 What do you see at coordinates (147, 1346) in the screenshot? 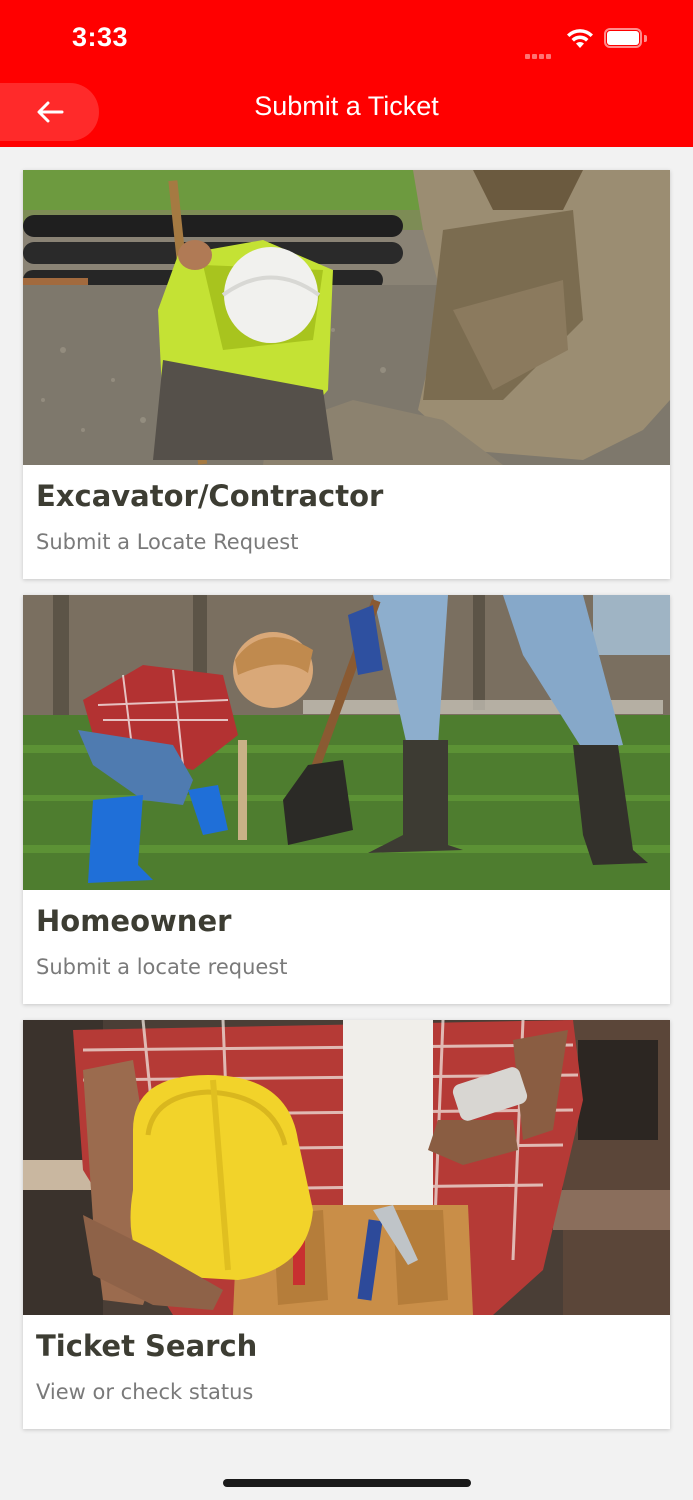
I see `card-title: Ticket Search` at bounding box center [147, 1346].